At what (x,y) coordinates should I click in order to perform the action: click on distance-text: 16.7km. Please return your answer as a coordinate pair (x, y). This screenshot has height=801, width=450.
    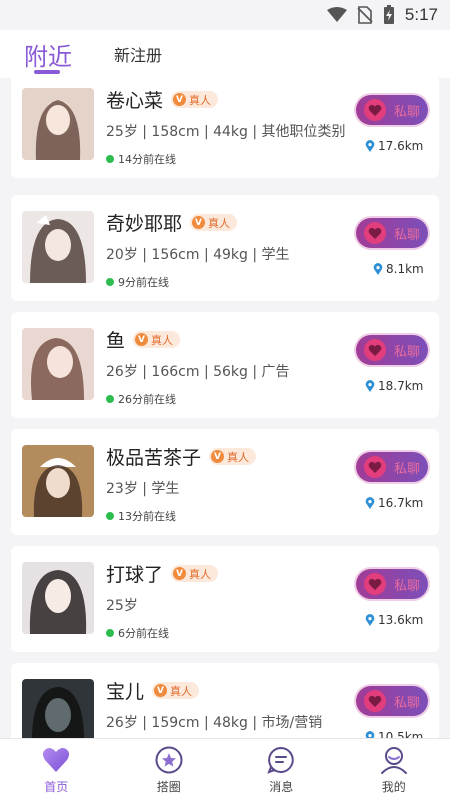
    Looking at the image, I should click on (400, 503).